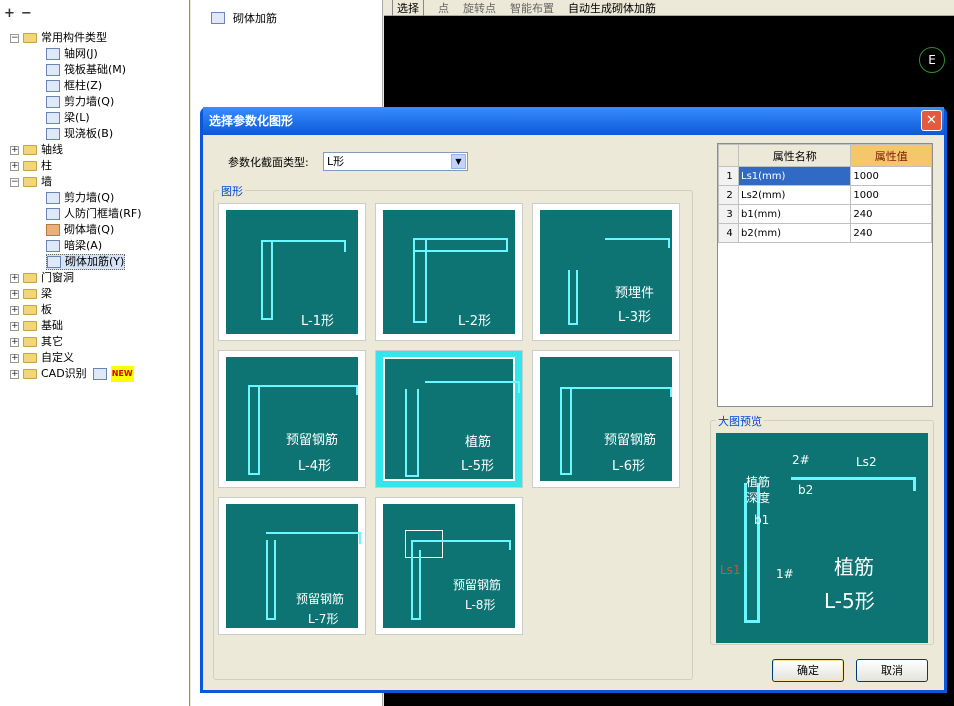 Image resolution: width=954 pixels, height=706 pixels. Describe the element at coordinates (408, 8) in the screenshot. I see `select-tool: 选择` at that location.